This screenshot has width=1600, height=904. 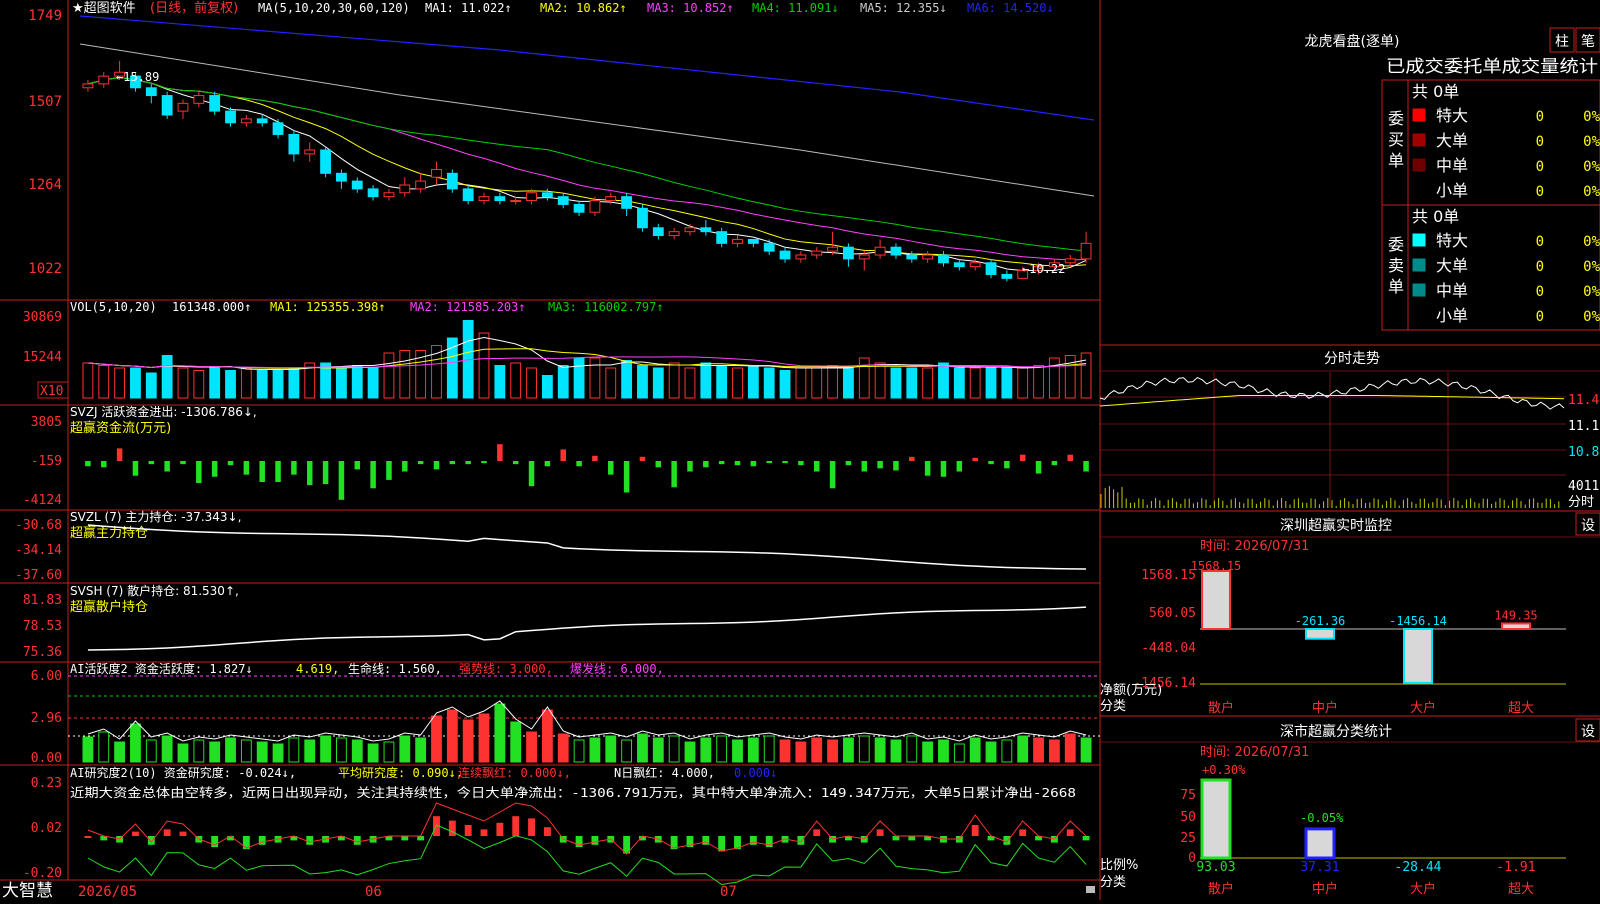 I want to click on order-size-swatch, so click(x=1419, y=190).